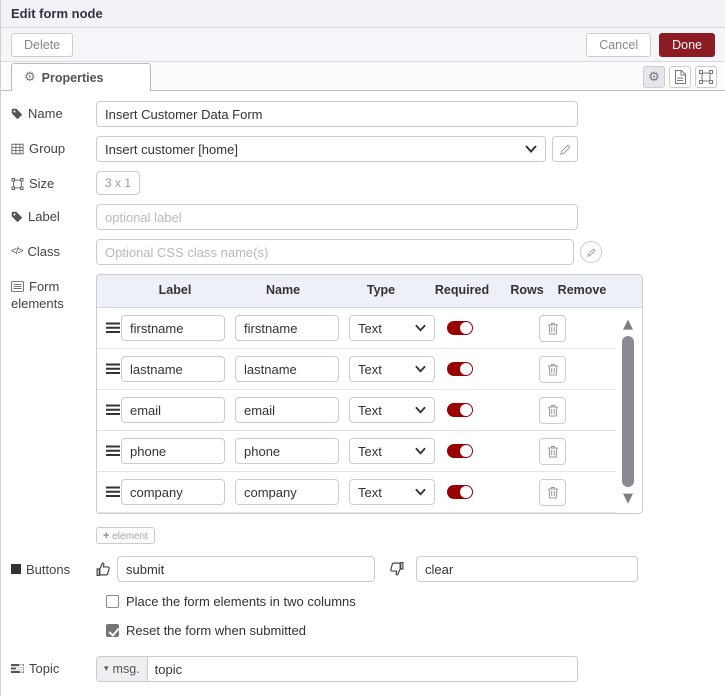 The width and height of the screenshot is (725, 696). I want to click on group-row: Group Insert customer [home], so click(363, 149).